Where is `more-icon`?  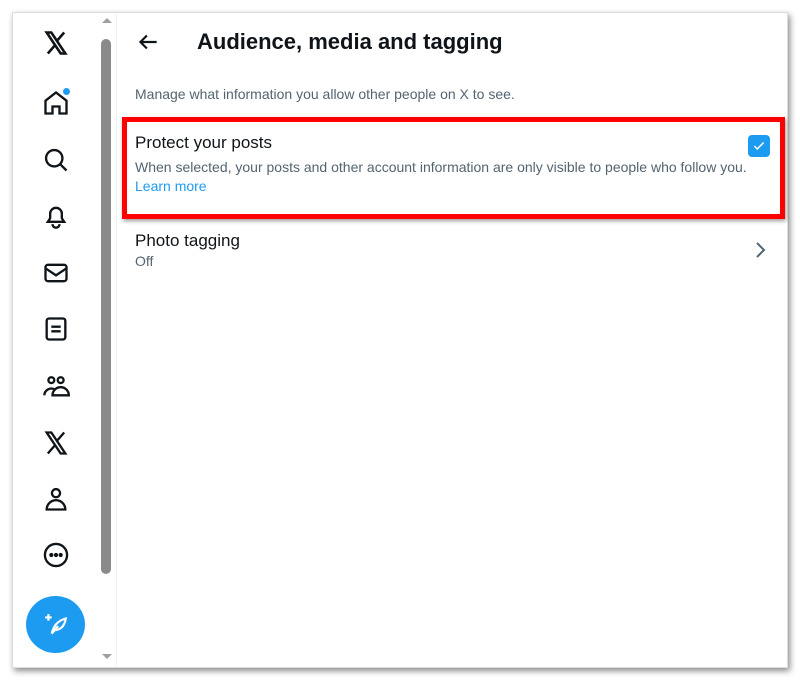
more-icon is located at coordinates (56, 555).